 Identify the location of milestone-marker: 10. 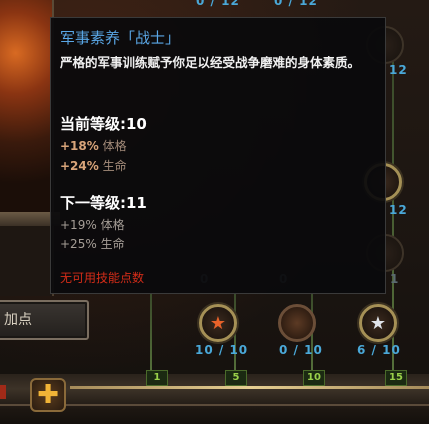
(314, 378).